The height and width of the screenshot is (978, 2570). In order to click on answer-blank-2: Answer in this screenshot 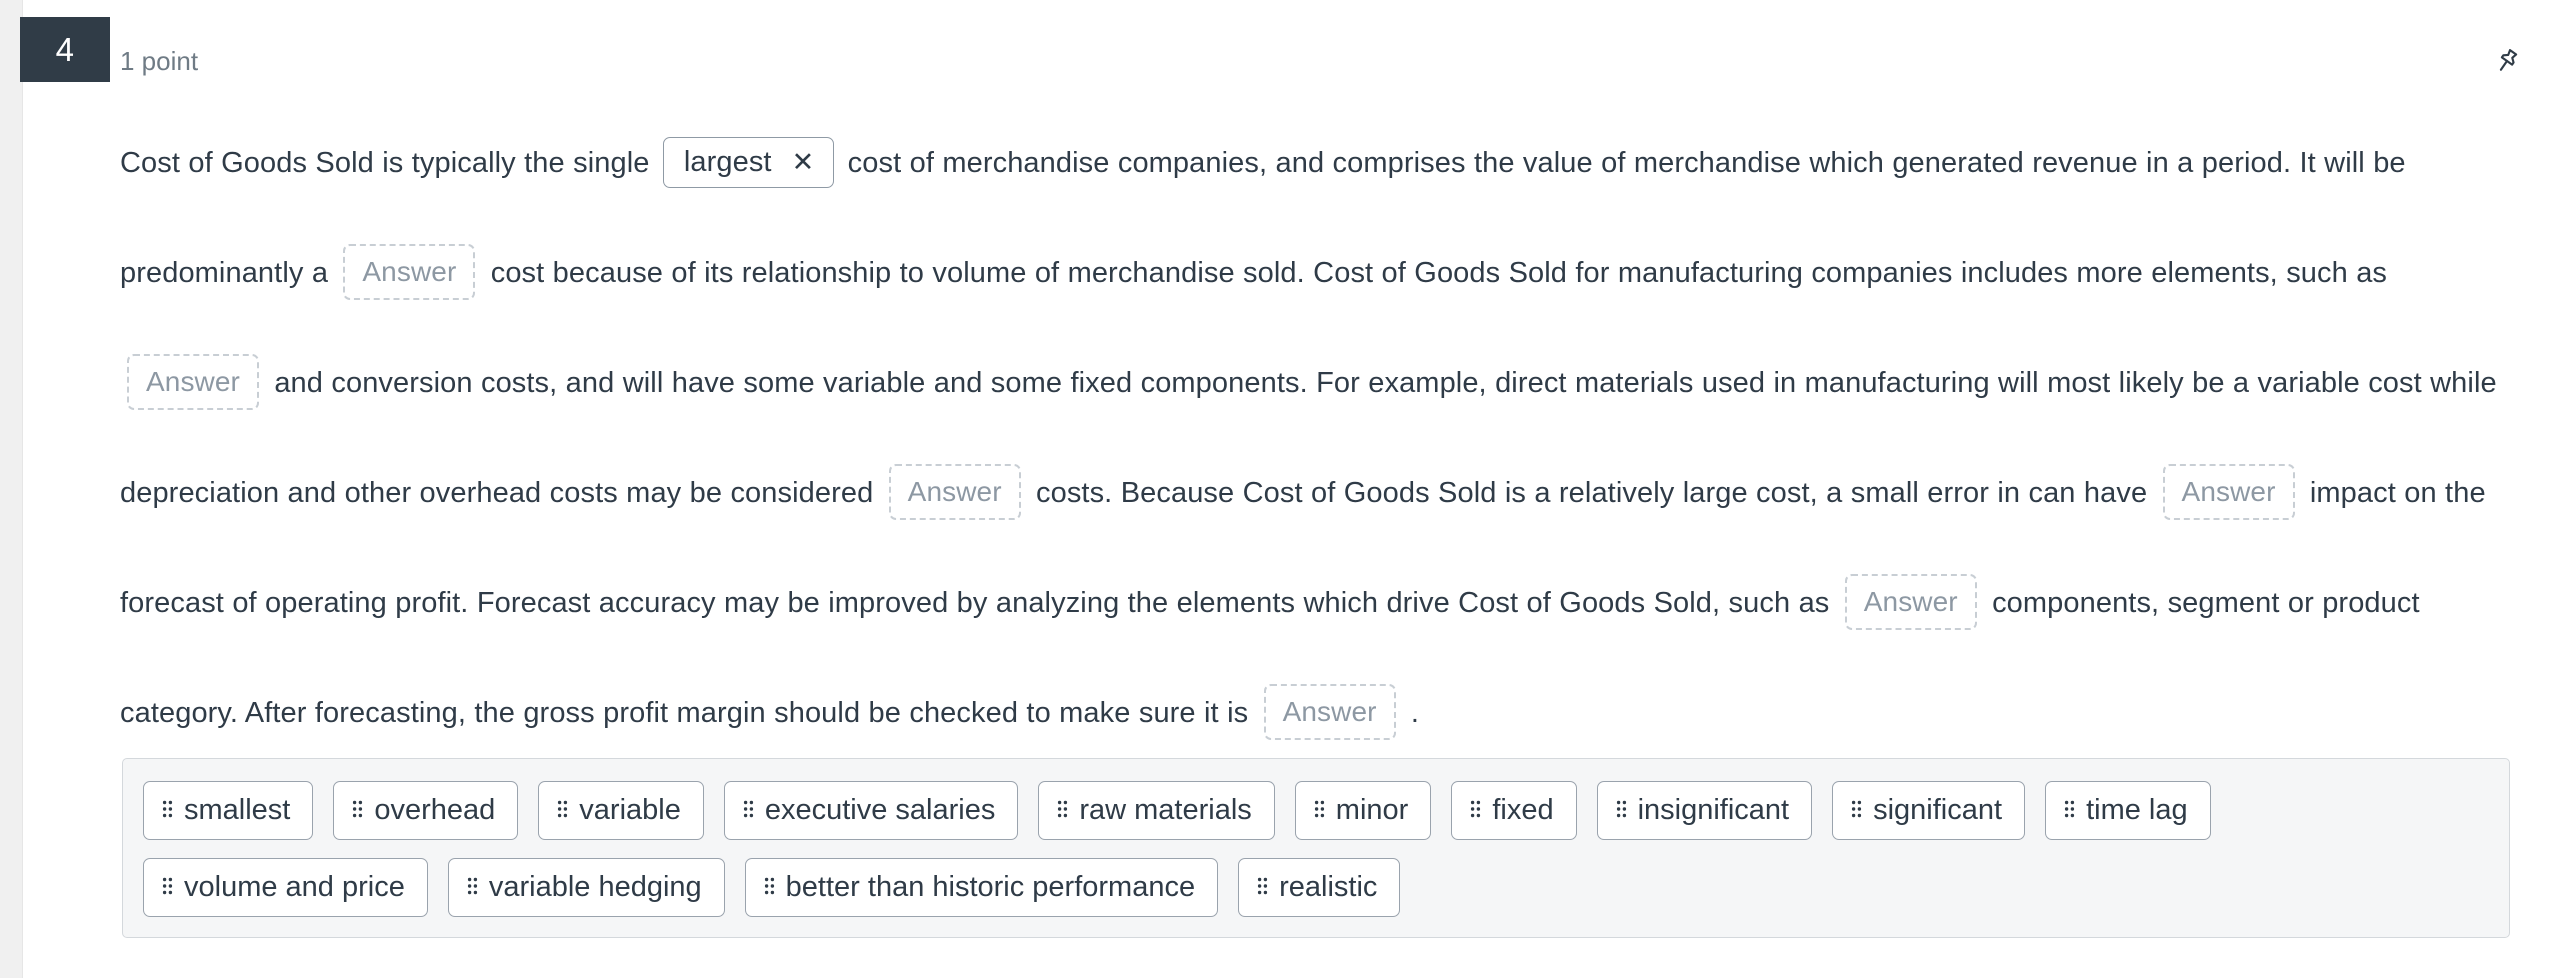, I will do `click(409, 272)`.